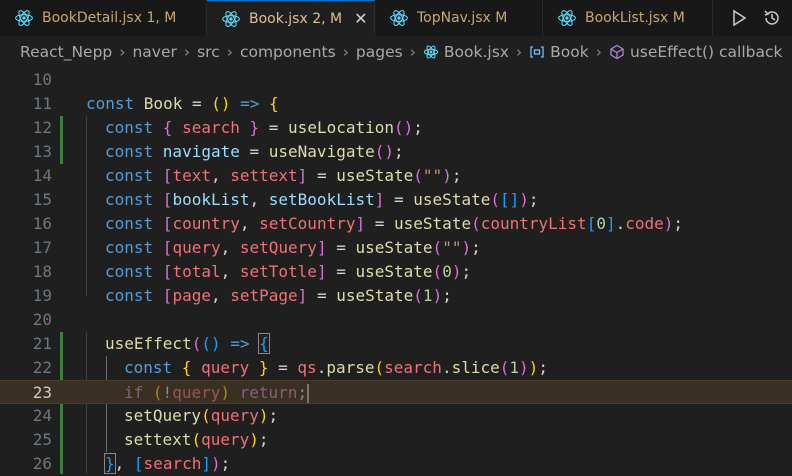 The image size is (792, 476). Describe the element at coordinates (379, 52) in the screenshot. I see `breadcrumb-item: pages` at that location.